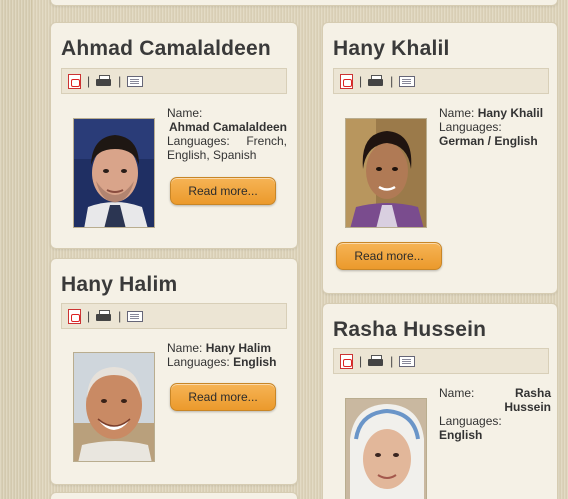  What do you see at coordinates (16, 249) in the screenshot?
I see `left-margin-strip` at bounding box center [16, 249].